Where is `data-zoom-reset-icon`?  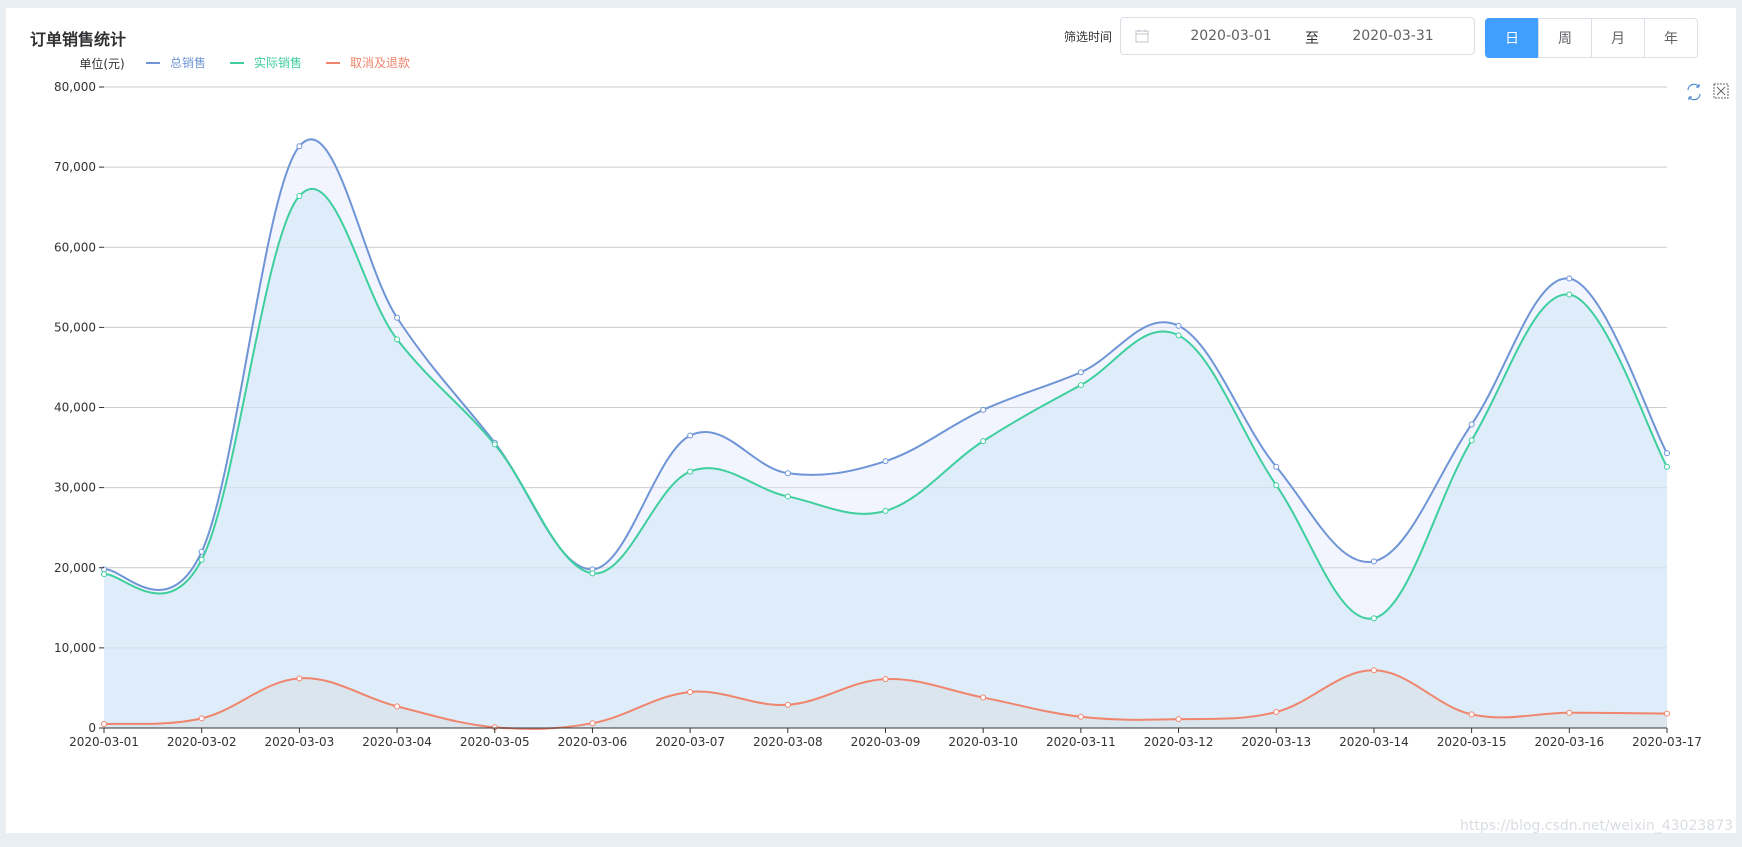 data-zoom-reset-icon is located at coordinates (1721, 91).